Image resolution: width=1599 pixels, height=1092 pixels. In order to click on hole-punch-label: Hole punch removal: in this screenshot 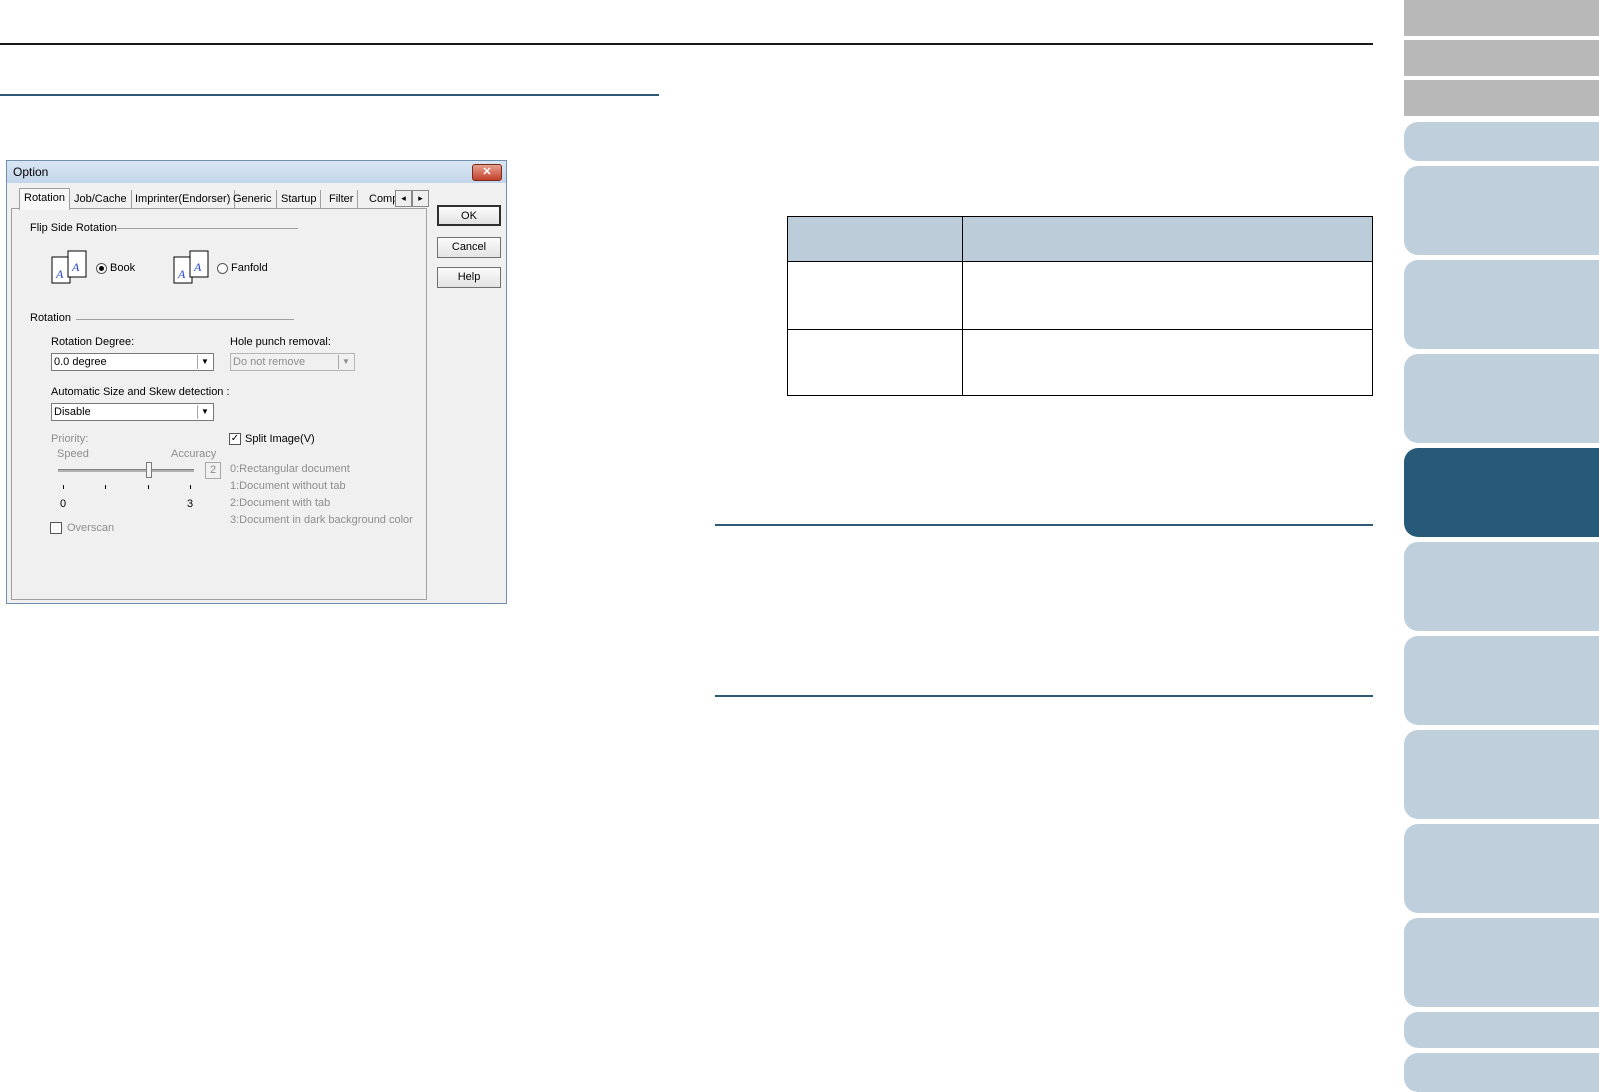, I will do `click(280, 342)`.